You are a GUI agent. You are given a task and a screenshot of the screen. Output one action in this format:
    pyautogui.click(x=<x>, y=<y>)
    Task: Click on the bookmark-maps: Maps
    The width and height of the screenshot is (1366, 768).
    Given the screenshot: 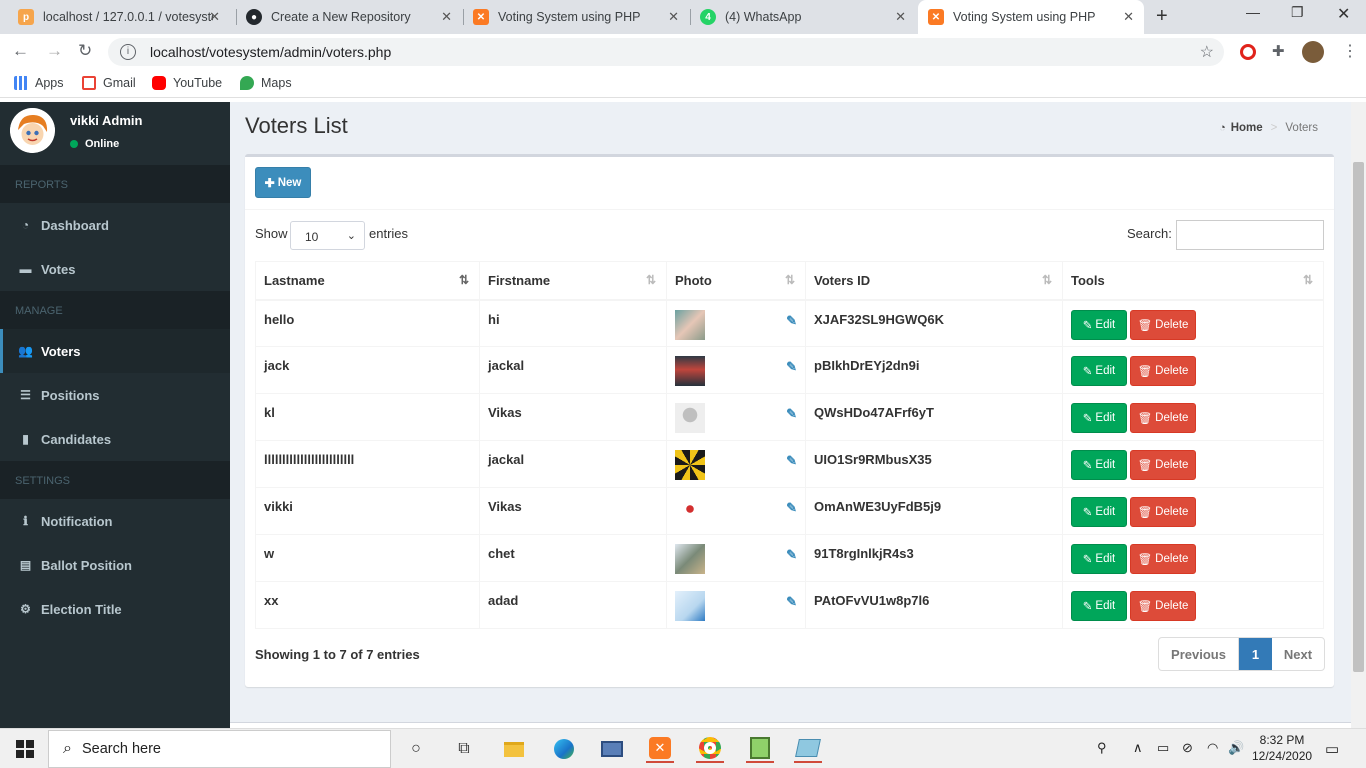 What is the action you would take?
    pyautogui.click(x=266, y=83)
    